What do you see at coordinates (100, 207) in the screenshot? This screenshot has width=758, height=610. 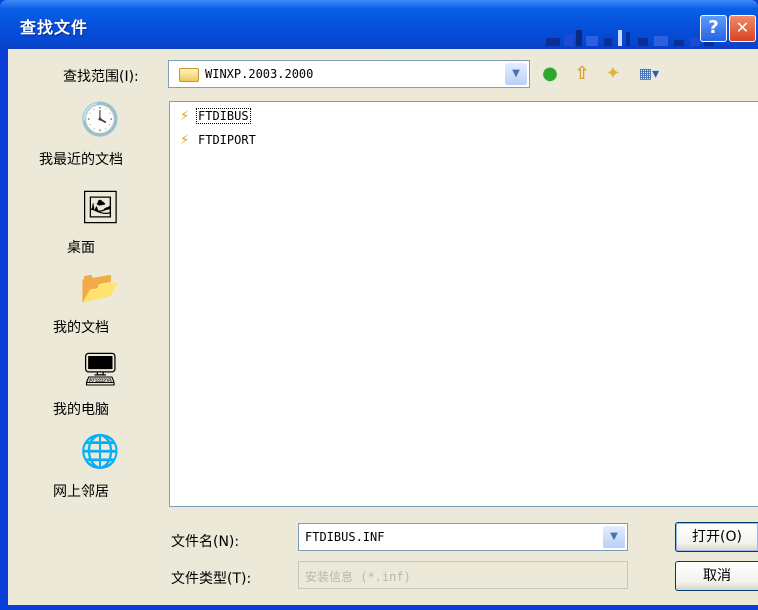 I see `desktop-icon: 🖼` at bounding box center [100, 207].